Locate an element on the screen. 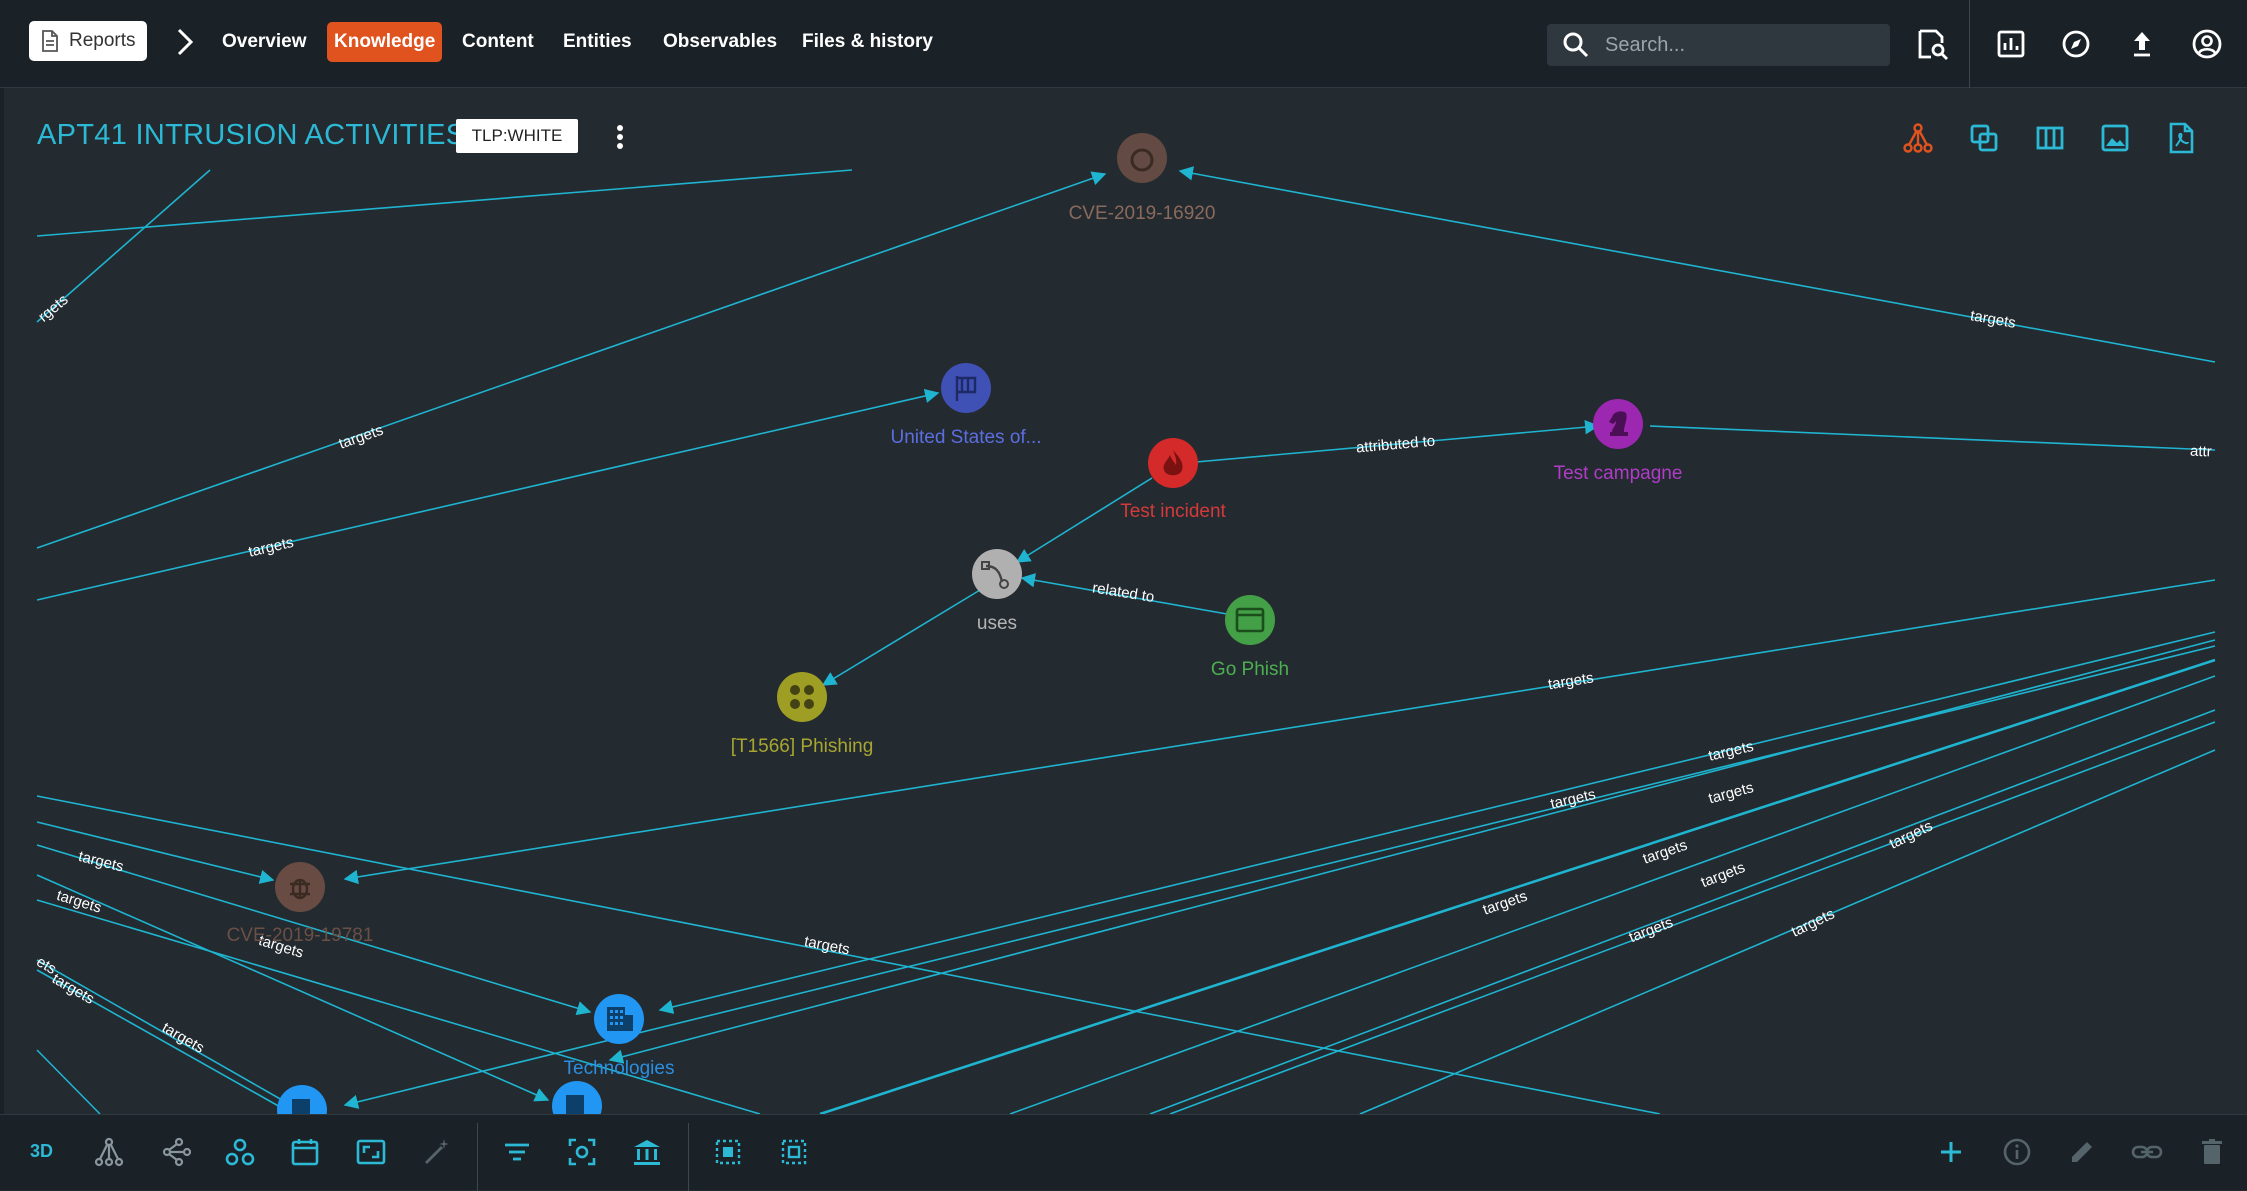 This screenshot has width=2247, height=1191. reports-breadcrumb-button: Reports is located at coordinates (88, 41).